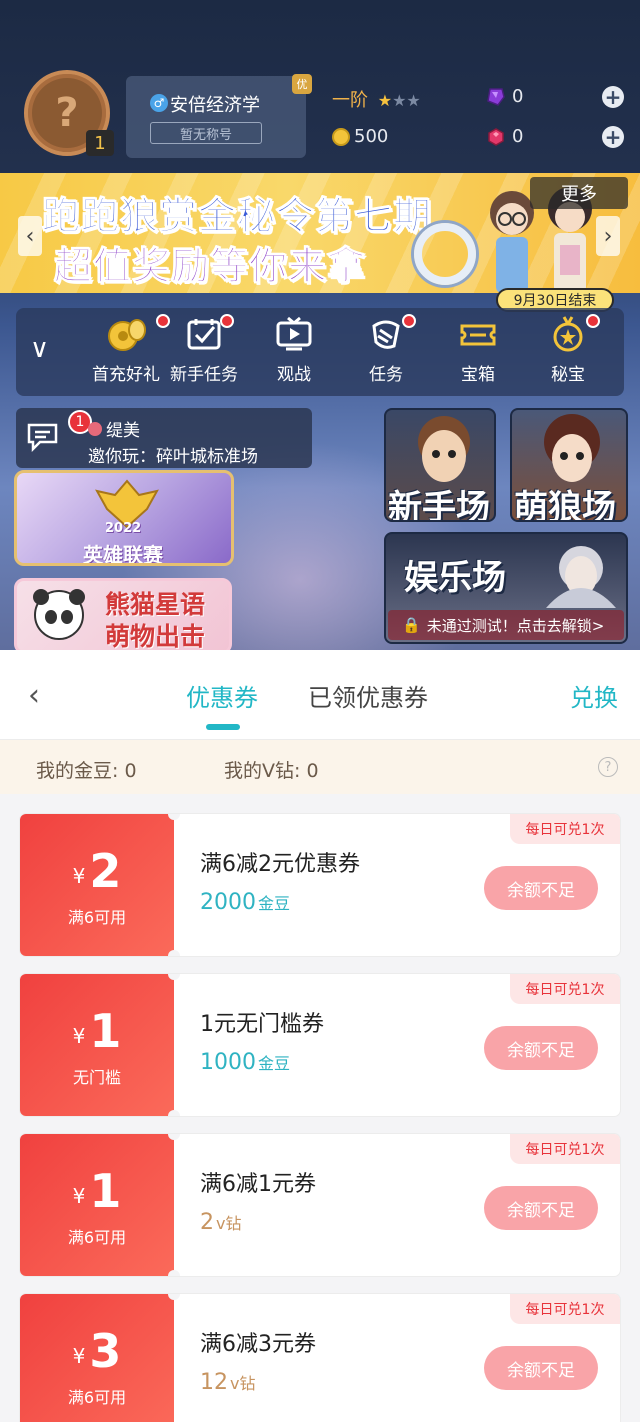 The width and height of the screenshot is (640, 1422). I want to click on event-panda: 熊猫星语 萌物出击, so click(123, 614).